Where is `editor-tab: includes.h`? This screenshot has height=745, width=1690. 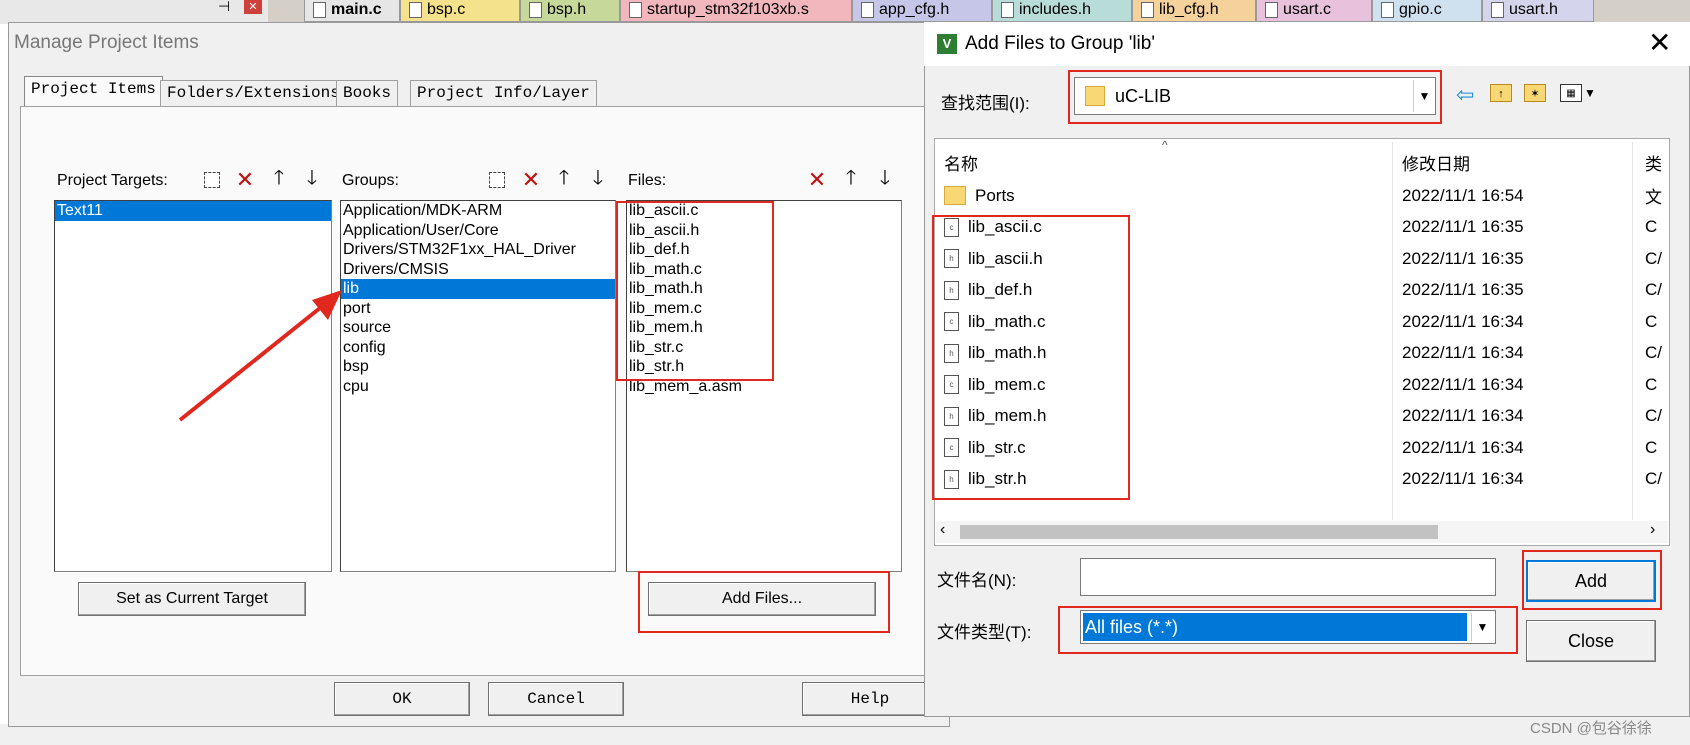
editor-tab: includes.h is located at coordinates (1062, 11).